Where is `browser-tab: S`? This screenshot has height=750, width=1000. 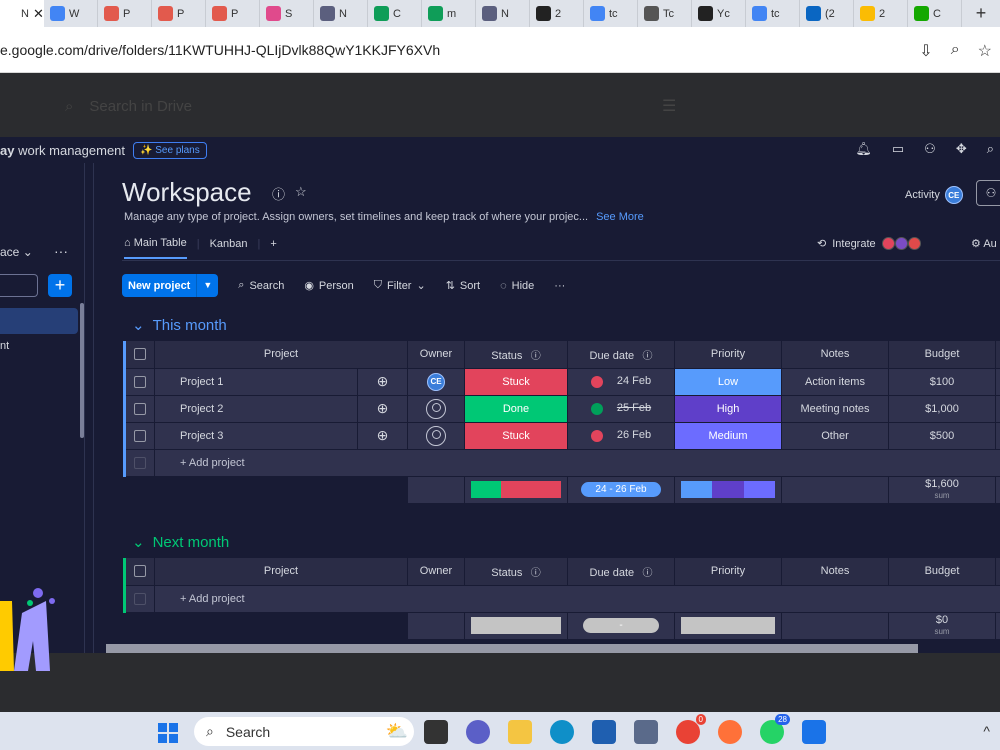
browser-tab: S is located at coordinates (287, 13).